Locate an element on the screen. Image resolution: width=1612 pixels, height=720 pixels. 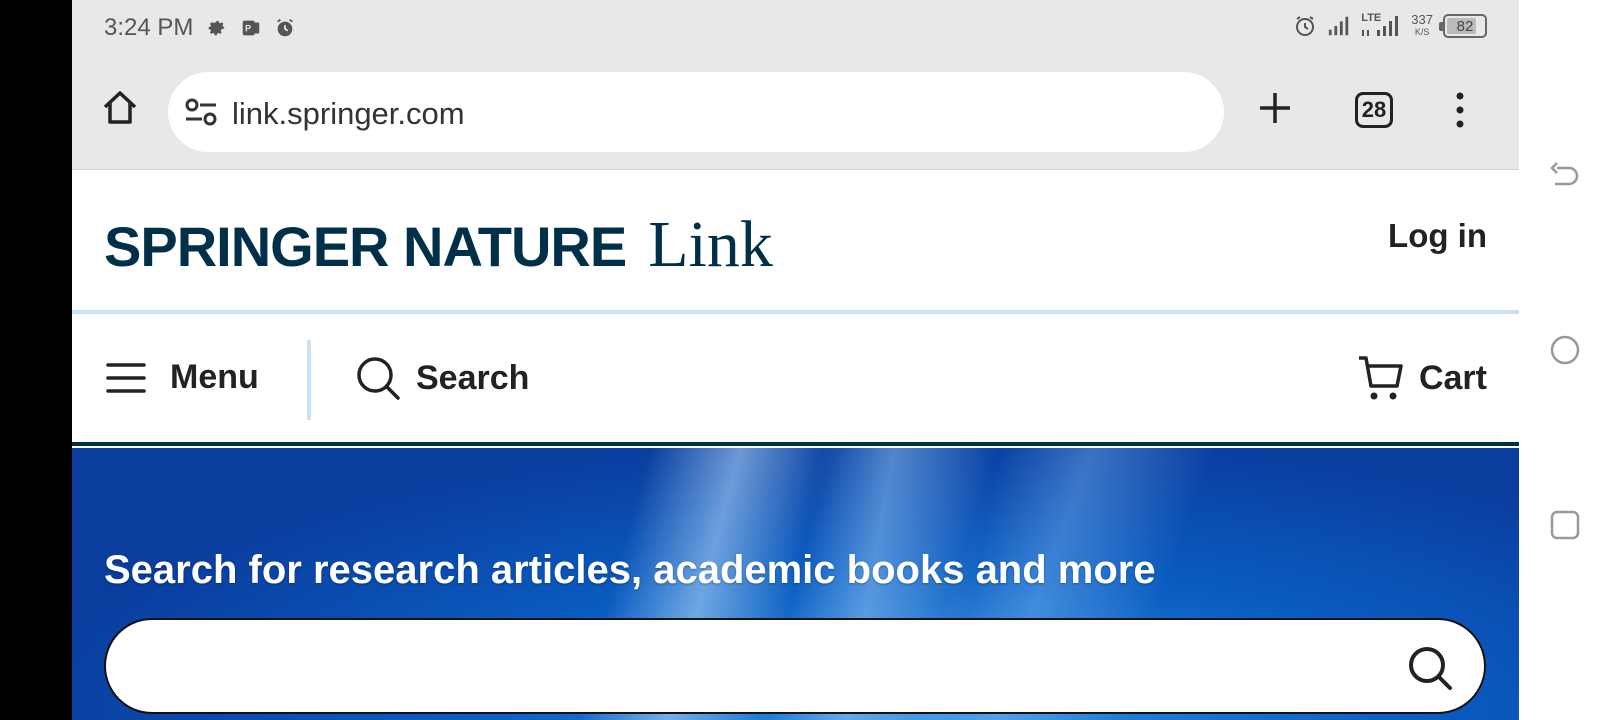
system-navigation-bar is located at coordinates (1565, 360).